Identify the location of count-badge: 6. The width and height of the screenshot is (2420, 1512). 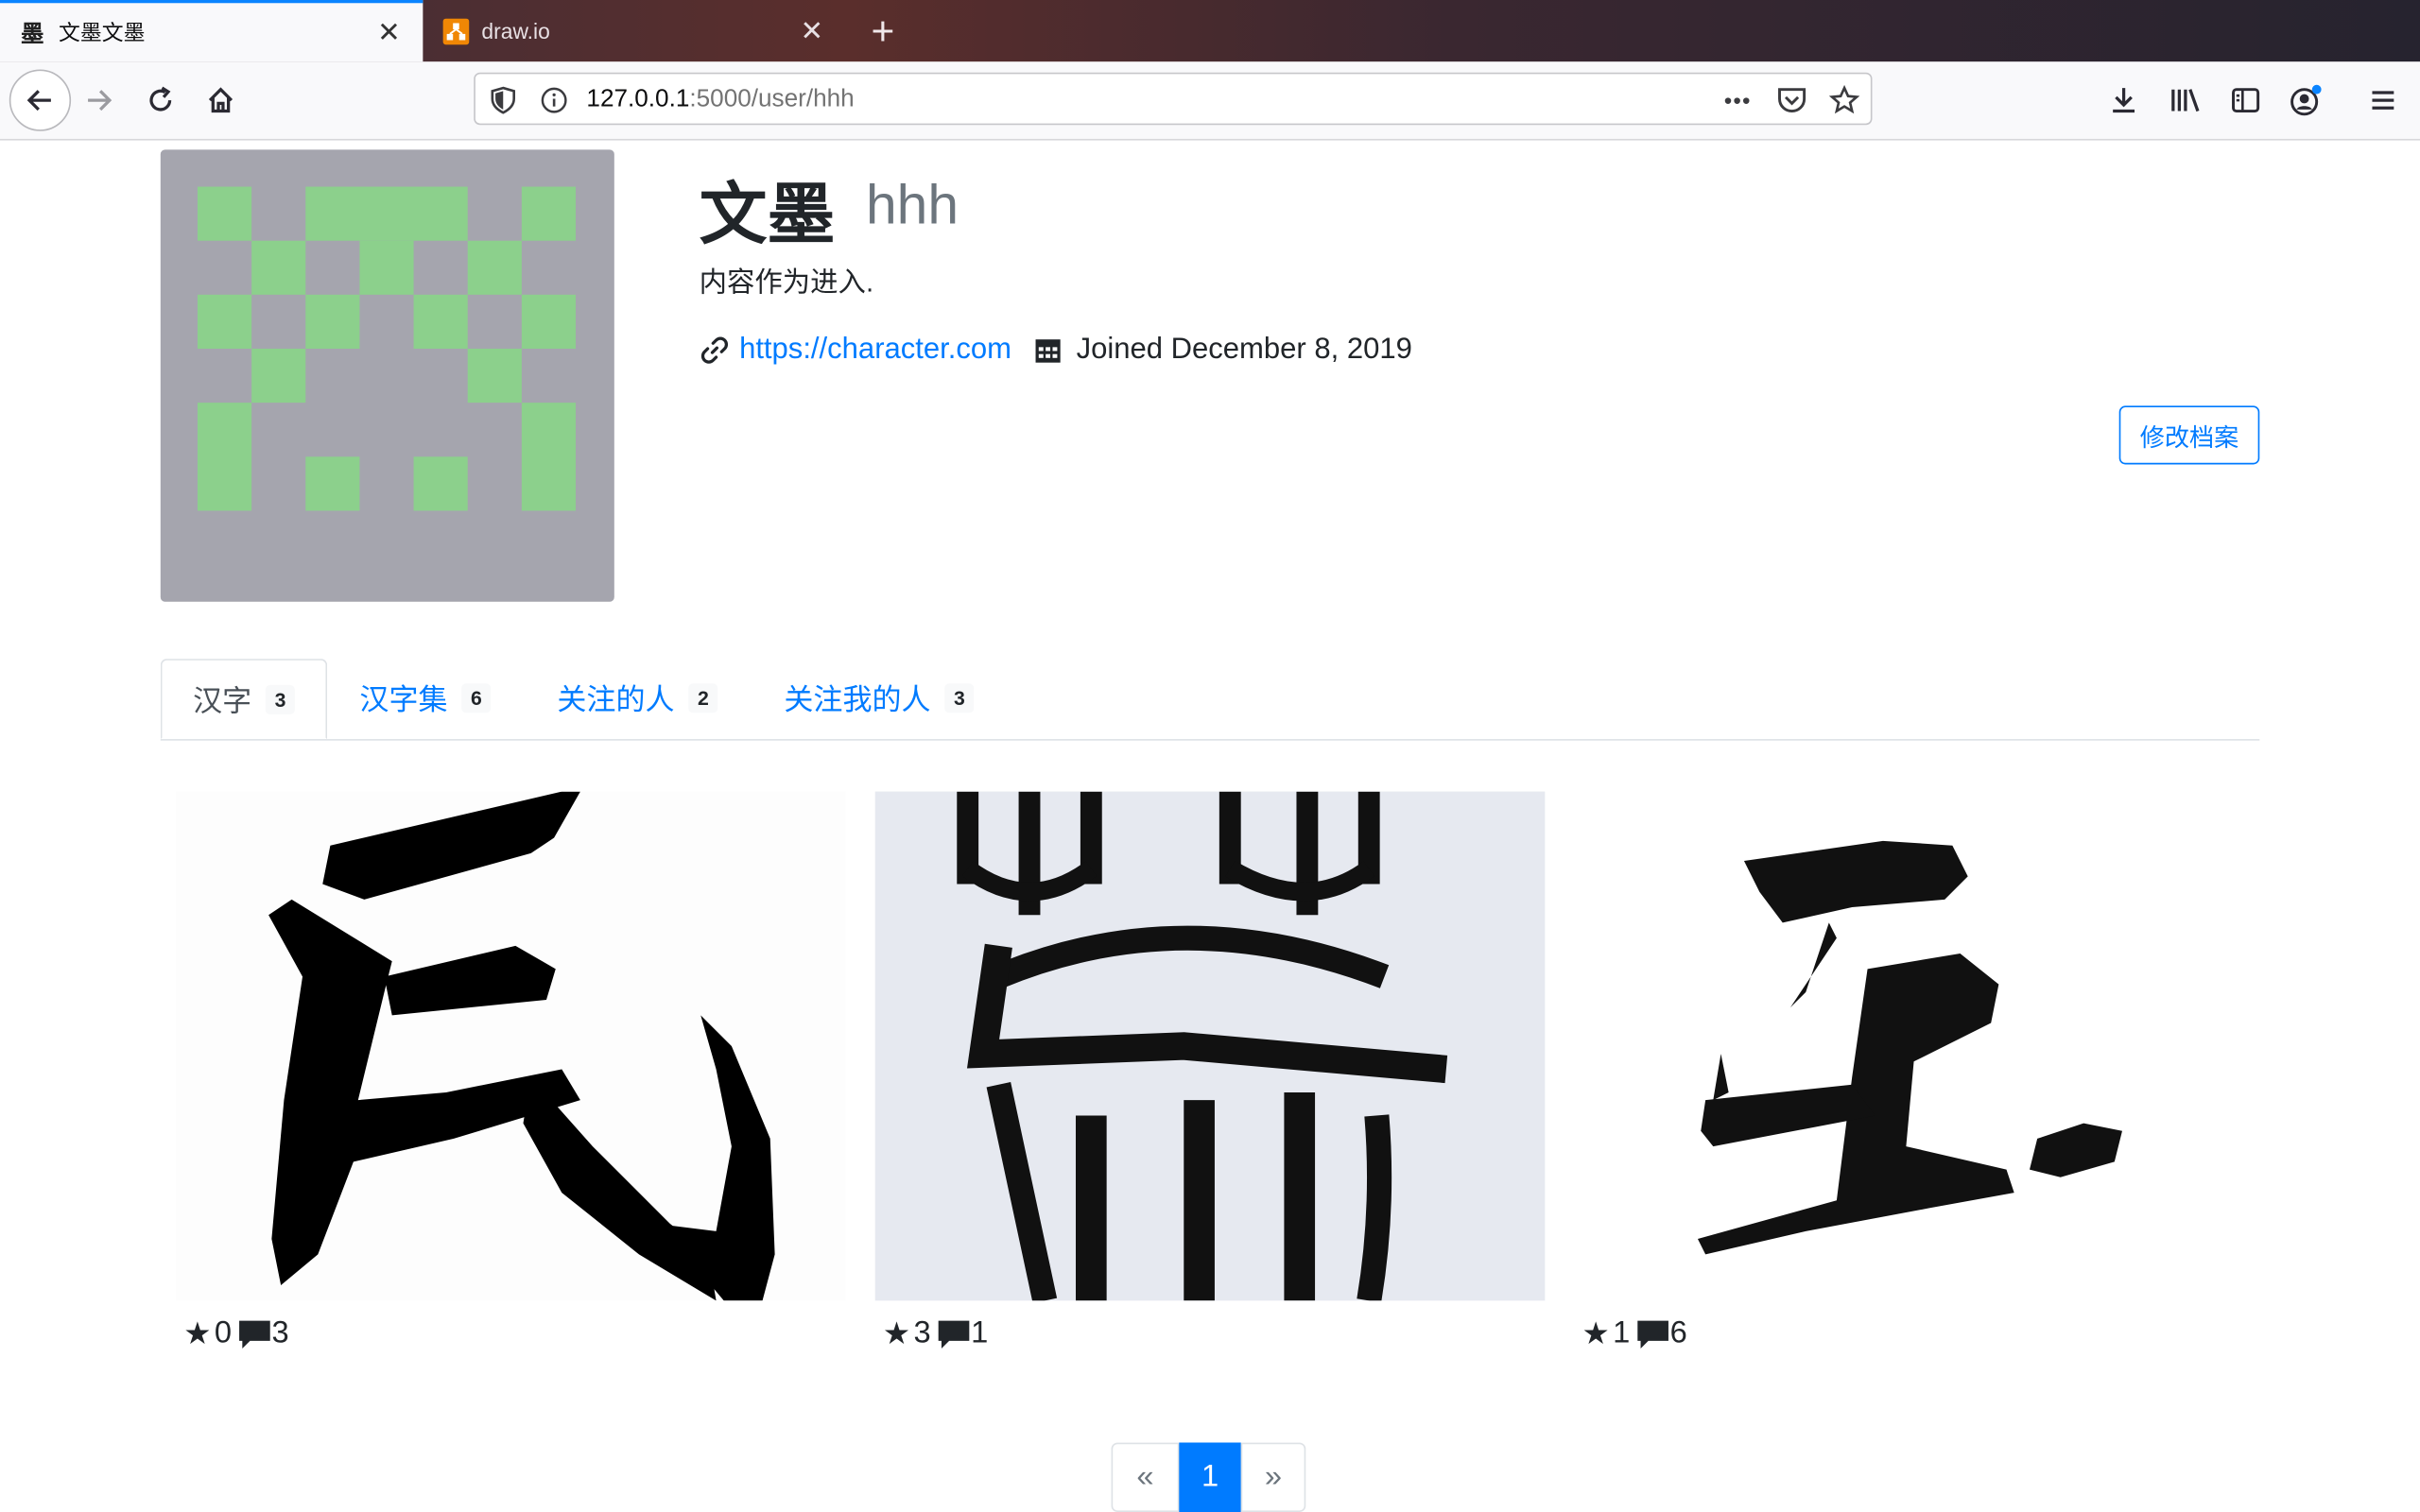
(476, 698).